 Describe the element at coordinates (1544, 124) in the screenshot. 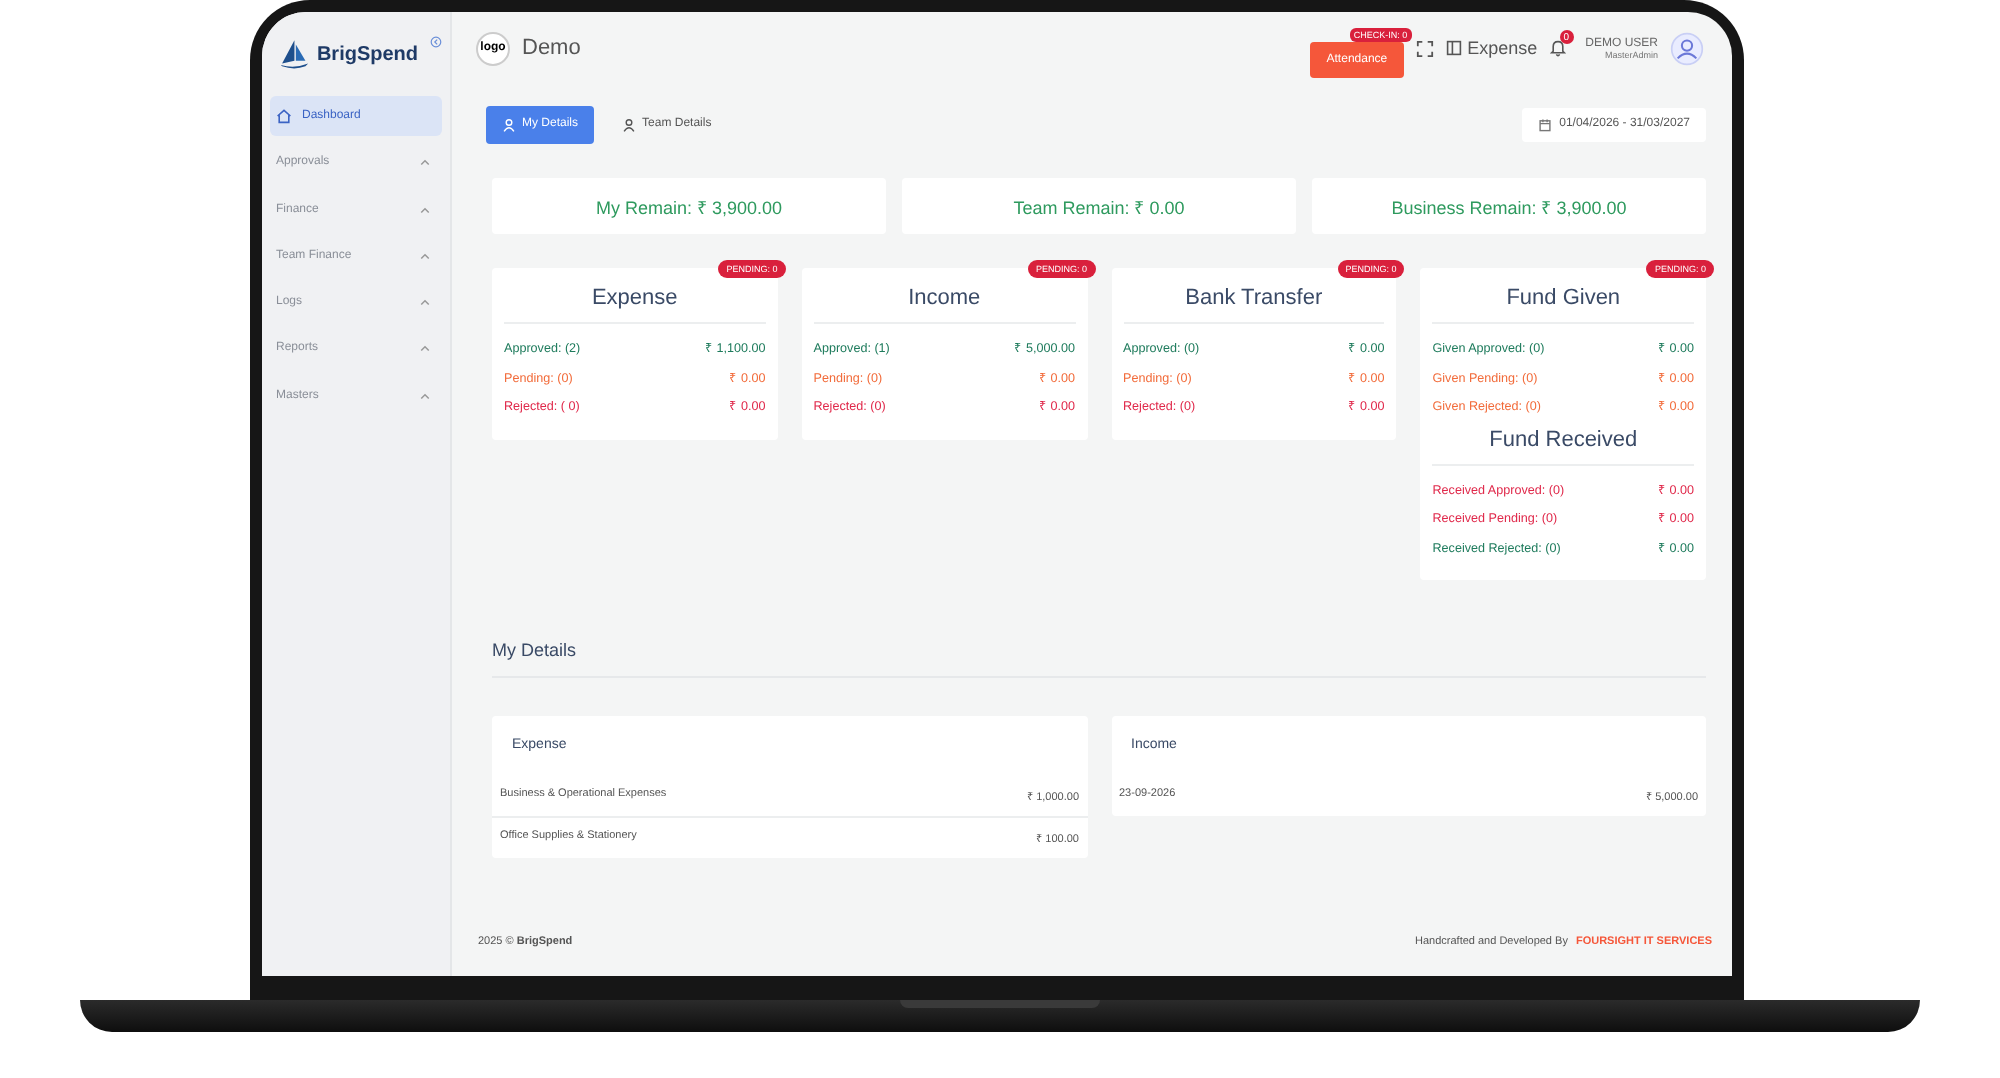

I see `calendar-icon` at that location.